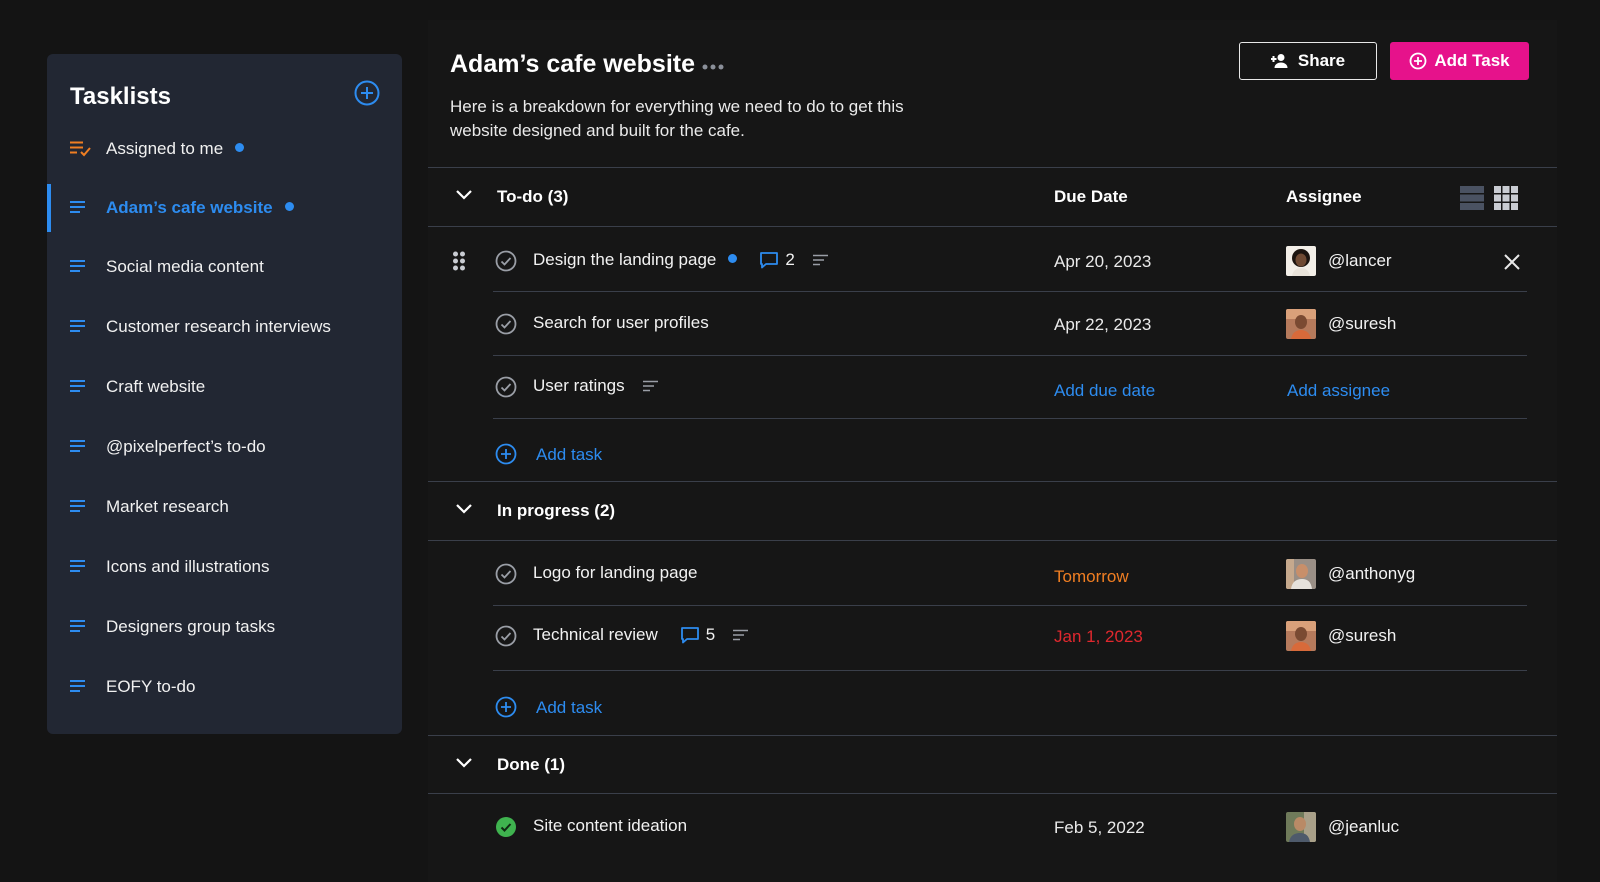 The width and height of the screenshot is (1600, 882). Describe the element at coordinates (218, 326) in the screenshot. I see `sidebar-item-label: Customer research interviews` at that location.